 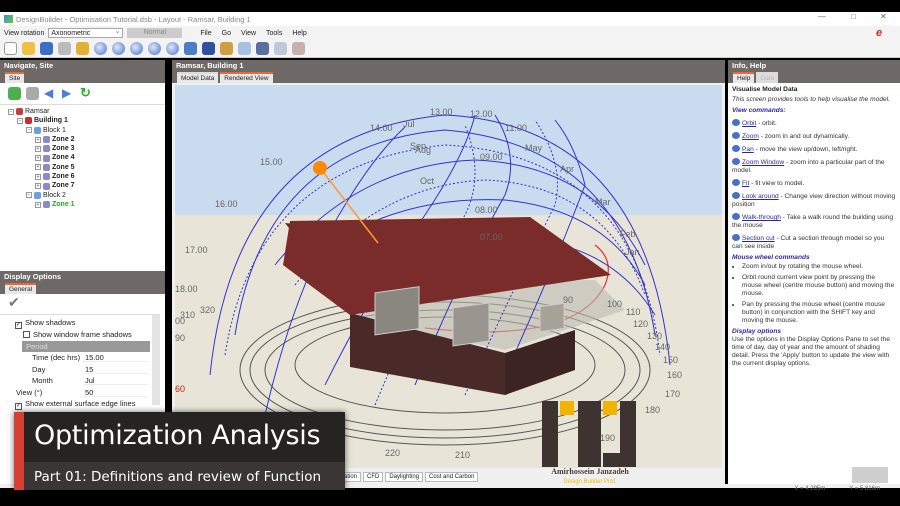 I want to click on view-angle-input: 50, so click(x=115, y=391).